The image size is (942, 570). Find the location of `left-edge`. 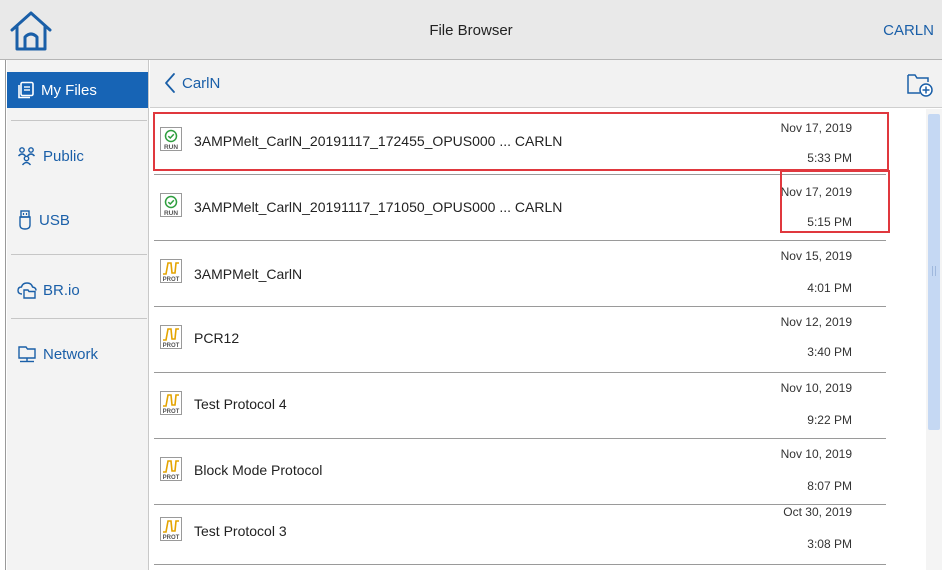

left-edge is located at coordinates (3, 315).